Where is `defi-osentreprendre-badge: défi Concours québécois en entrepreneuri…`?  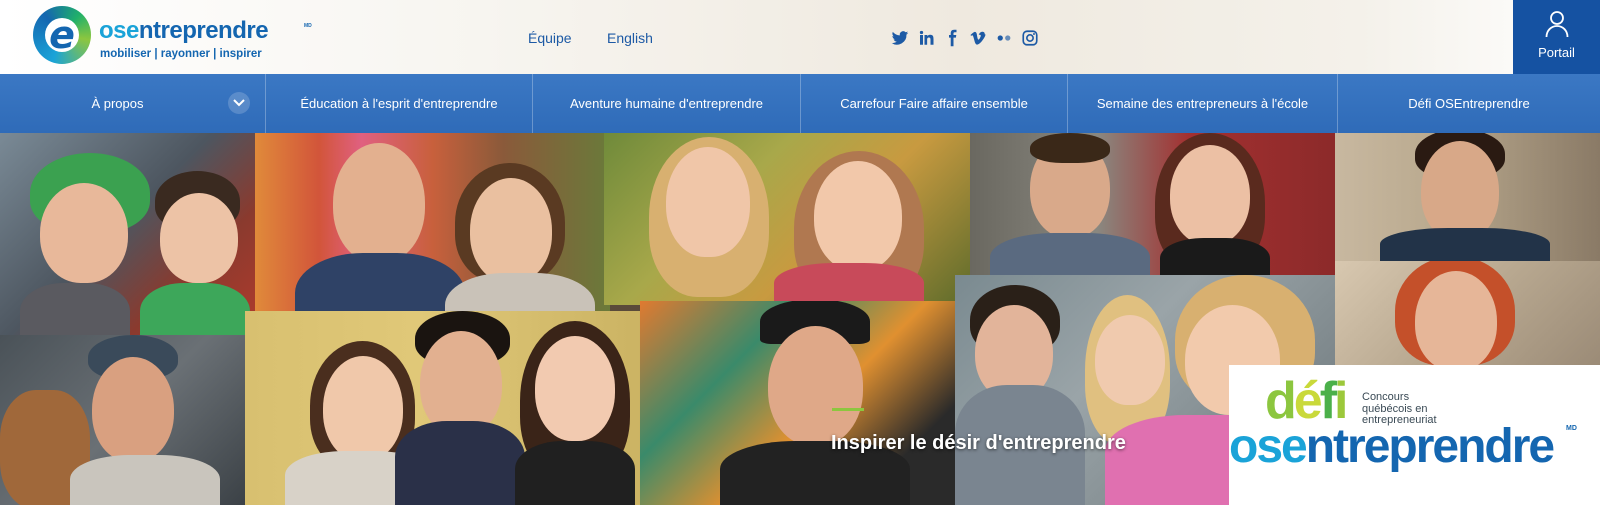
defi-osentreprendre-badge: défi Concours québécois en entrepreneuri… is located at coordinates (1414, 435).